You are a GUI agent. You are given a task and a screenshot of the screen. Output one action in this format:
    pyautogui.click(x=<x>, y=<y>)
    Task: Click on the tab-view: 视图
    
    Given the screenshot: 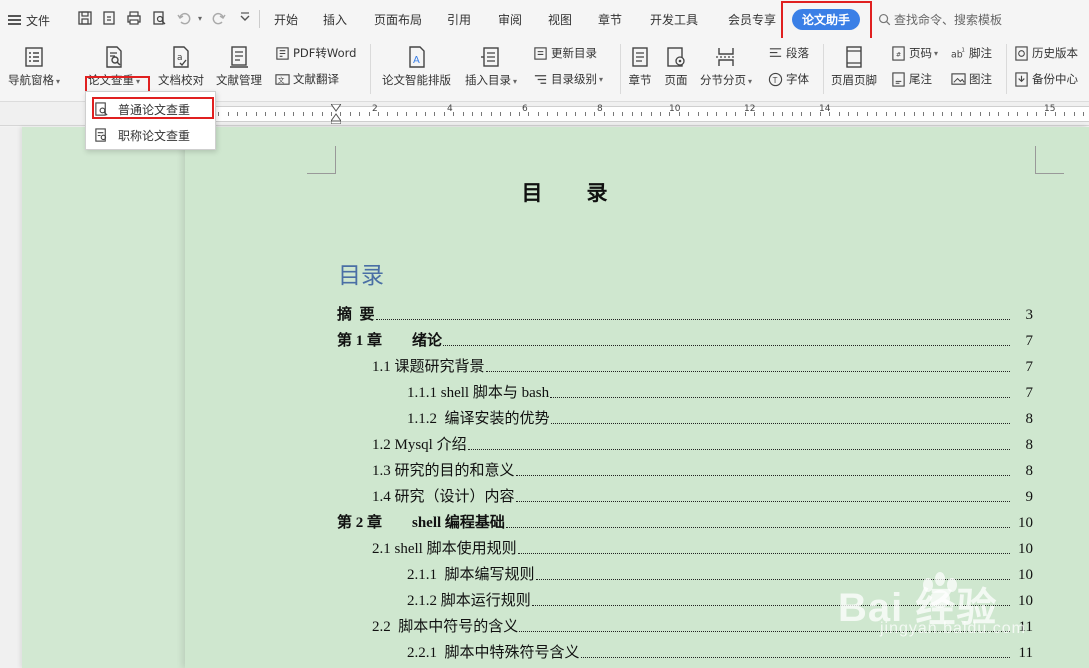 What is the action you would take?
    pyautogui.click(x=560, y=19)
    